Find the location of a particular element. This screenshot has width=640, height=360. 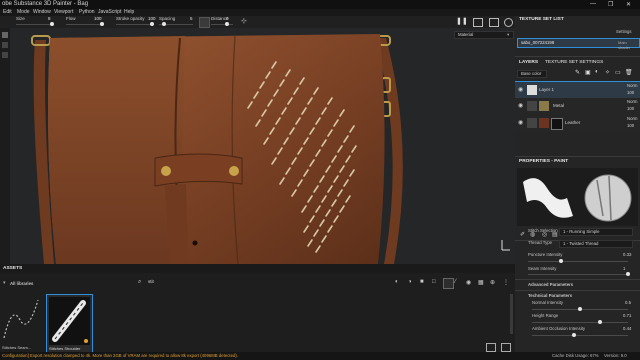

puncture-intensity-knob is located at coordinates (561, 261).